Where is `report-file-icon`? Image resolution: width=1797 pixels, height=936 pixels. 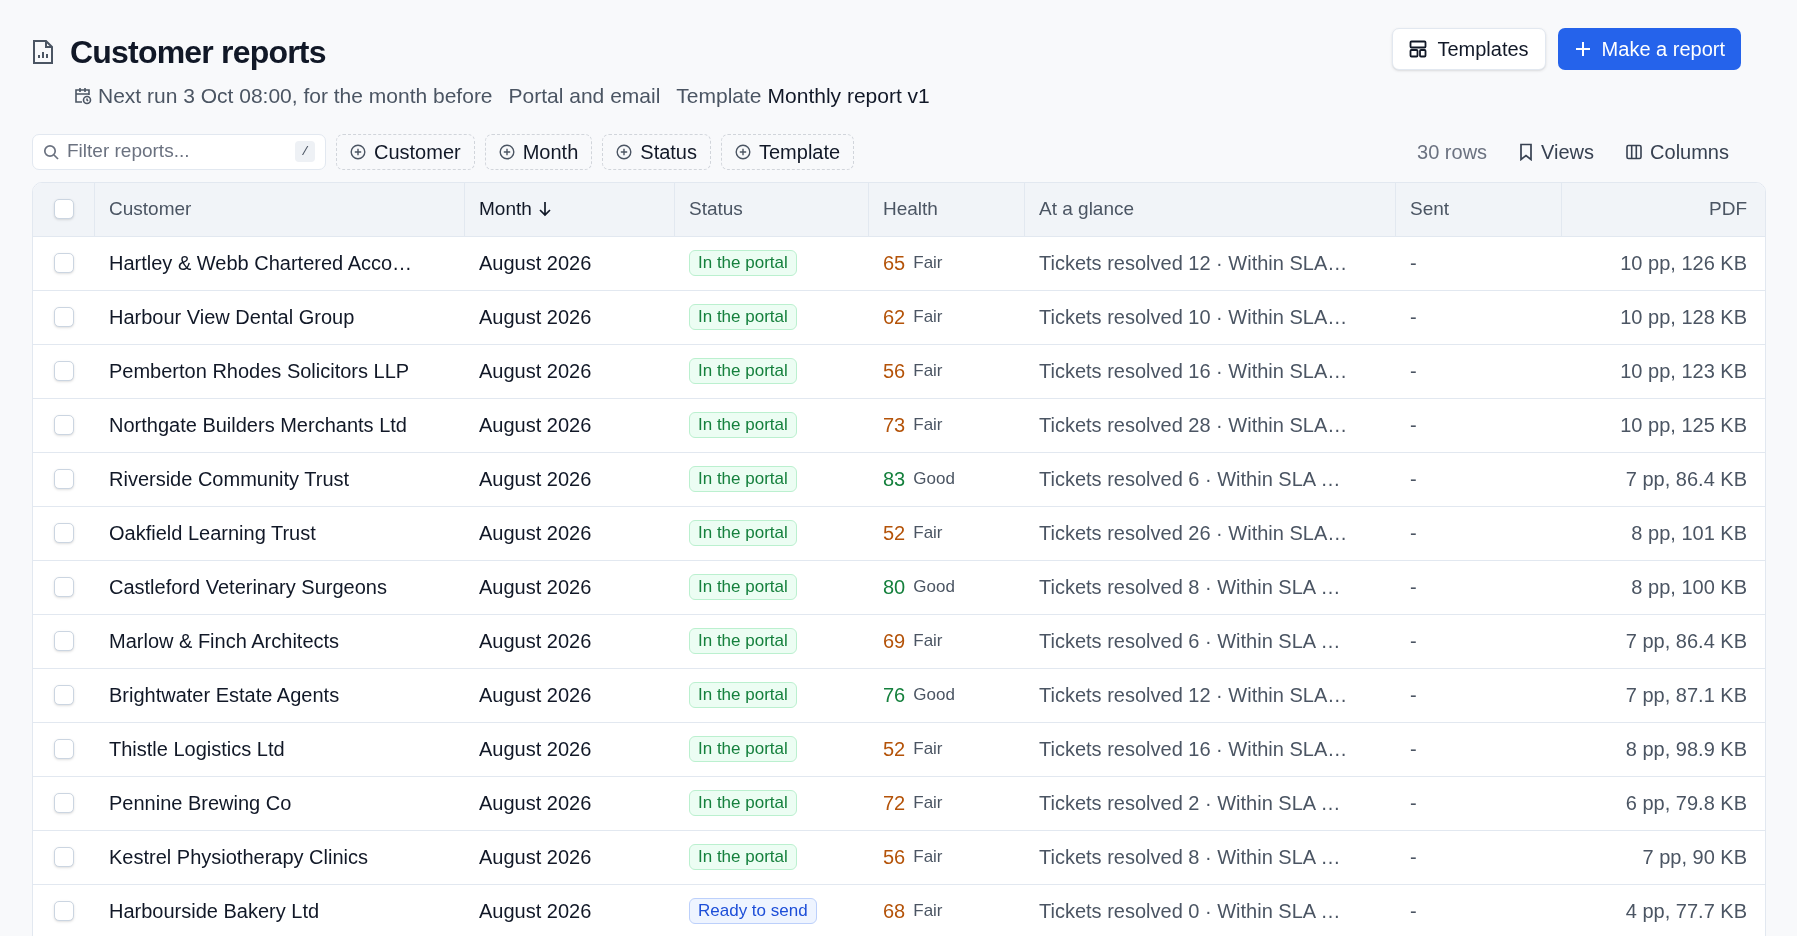
report-file-icon is located at coordinates (43, 52).